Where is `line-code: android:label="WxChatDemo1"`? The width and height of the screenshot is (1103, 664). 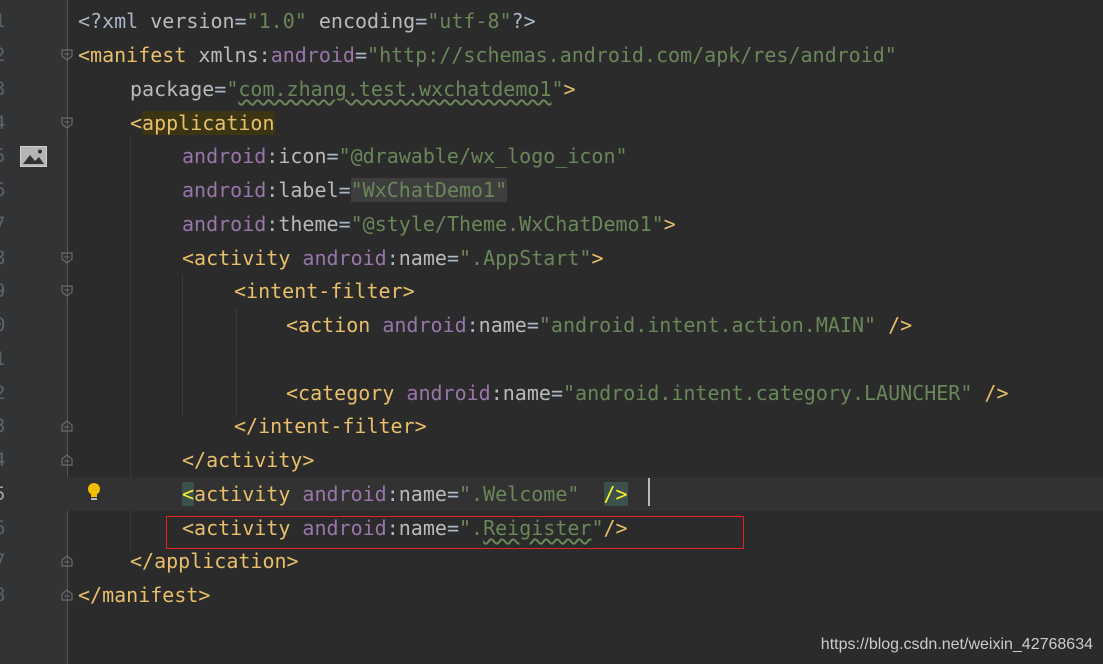 line-code: android:label="WxChatDemo1" is located at coordinates (345, 190).